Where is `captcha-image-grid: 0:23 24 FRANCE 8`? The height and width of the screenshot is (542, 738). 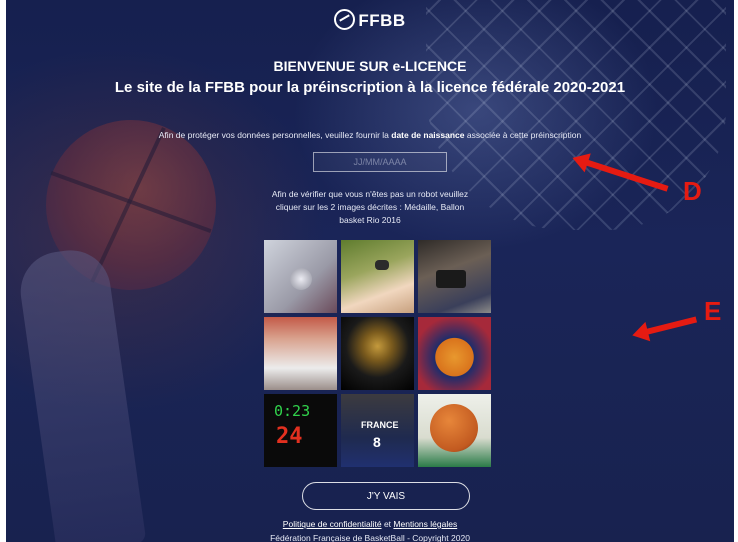
captcha-image-grid: 0:23 24 FRANCE 8 is located at coordinates (379, 354).